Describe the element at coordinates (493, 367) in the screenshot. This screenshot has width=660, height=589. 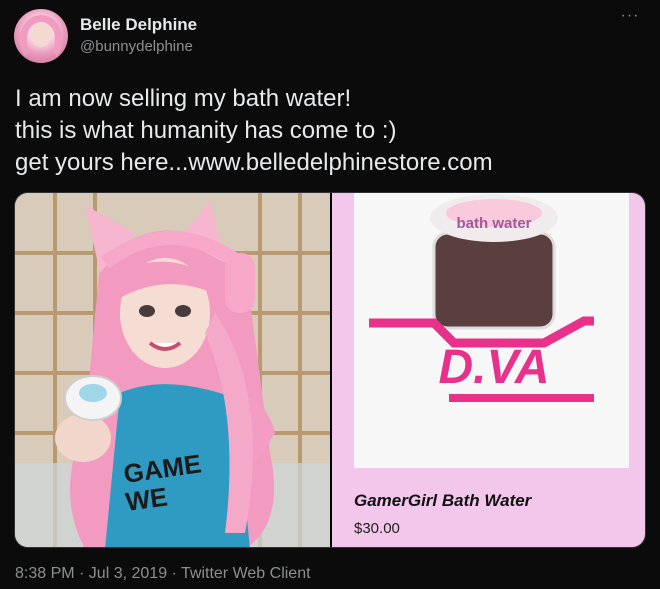
I see `dva-logo: D.VA` at that location.